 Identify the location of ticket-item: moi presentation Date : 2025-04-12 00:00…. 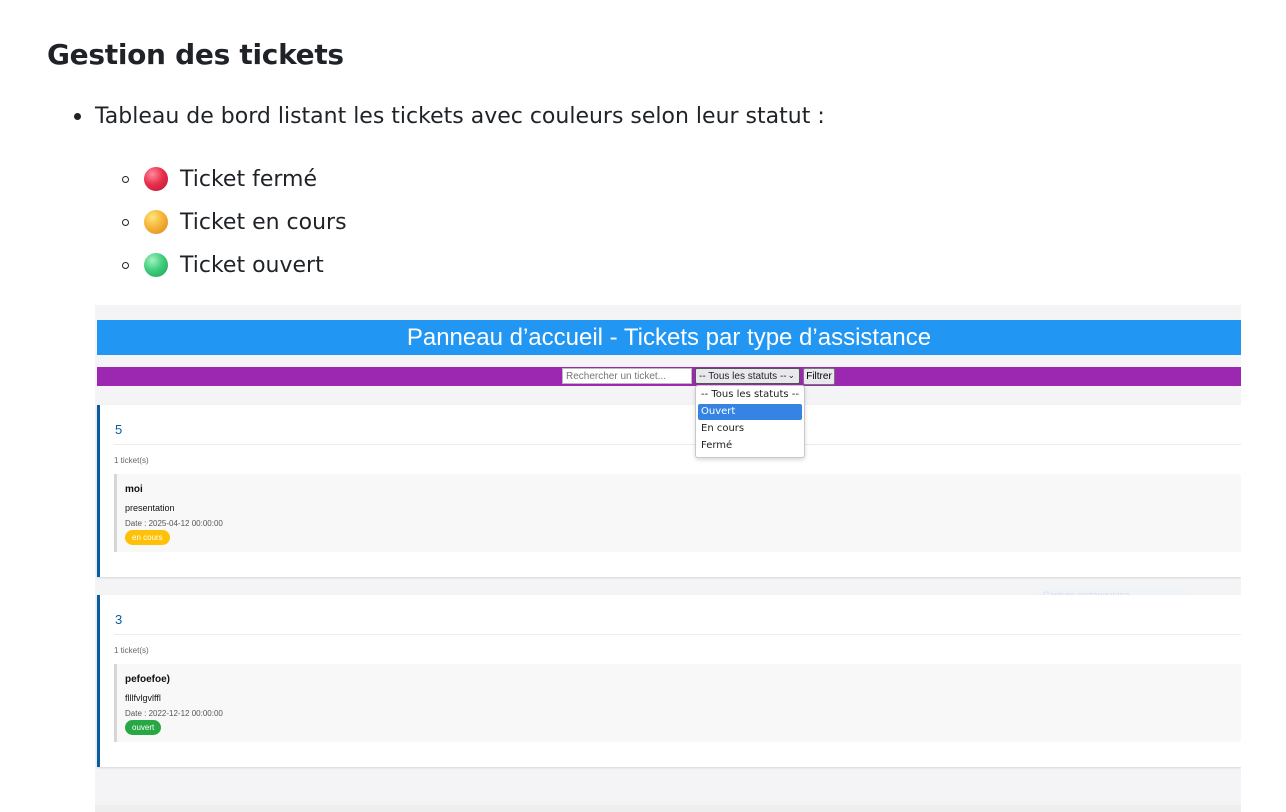
(677, 513).